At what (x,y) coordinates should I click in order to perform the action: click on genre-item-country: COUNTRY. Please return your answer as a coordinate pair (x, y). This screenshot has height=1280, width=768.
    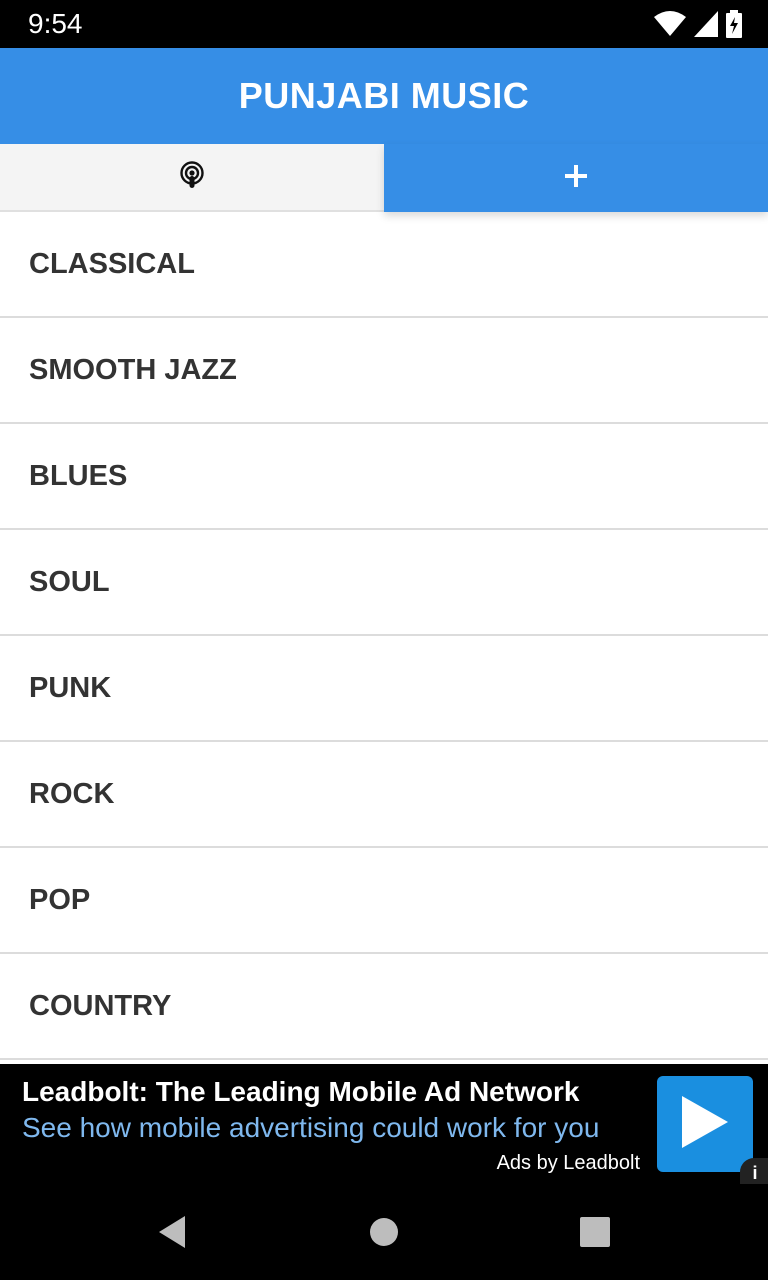
    Looking at the image, I should click on (384, 1007).